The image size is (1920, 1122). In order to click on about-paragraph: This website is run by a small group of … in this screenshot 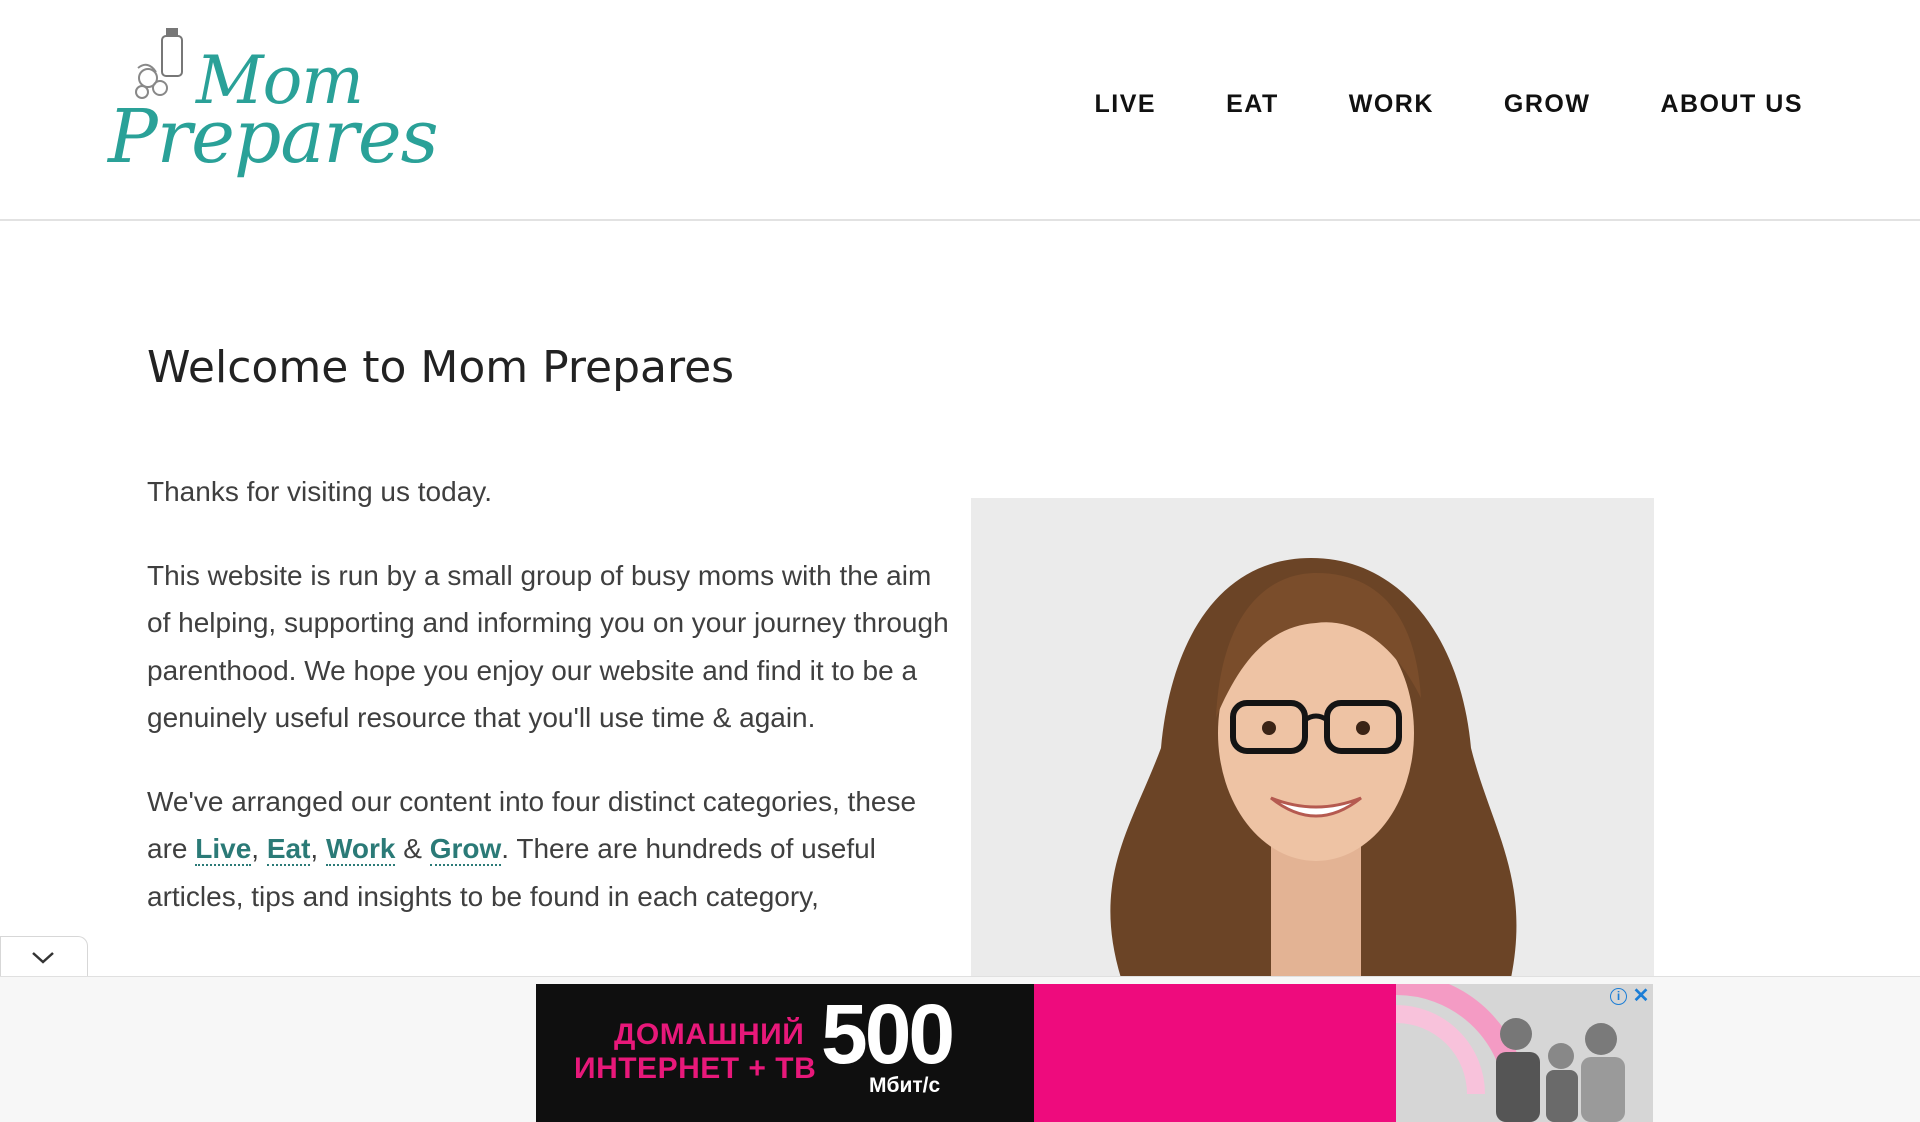, I will do `click(548, 646)`.